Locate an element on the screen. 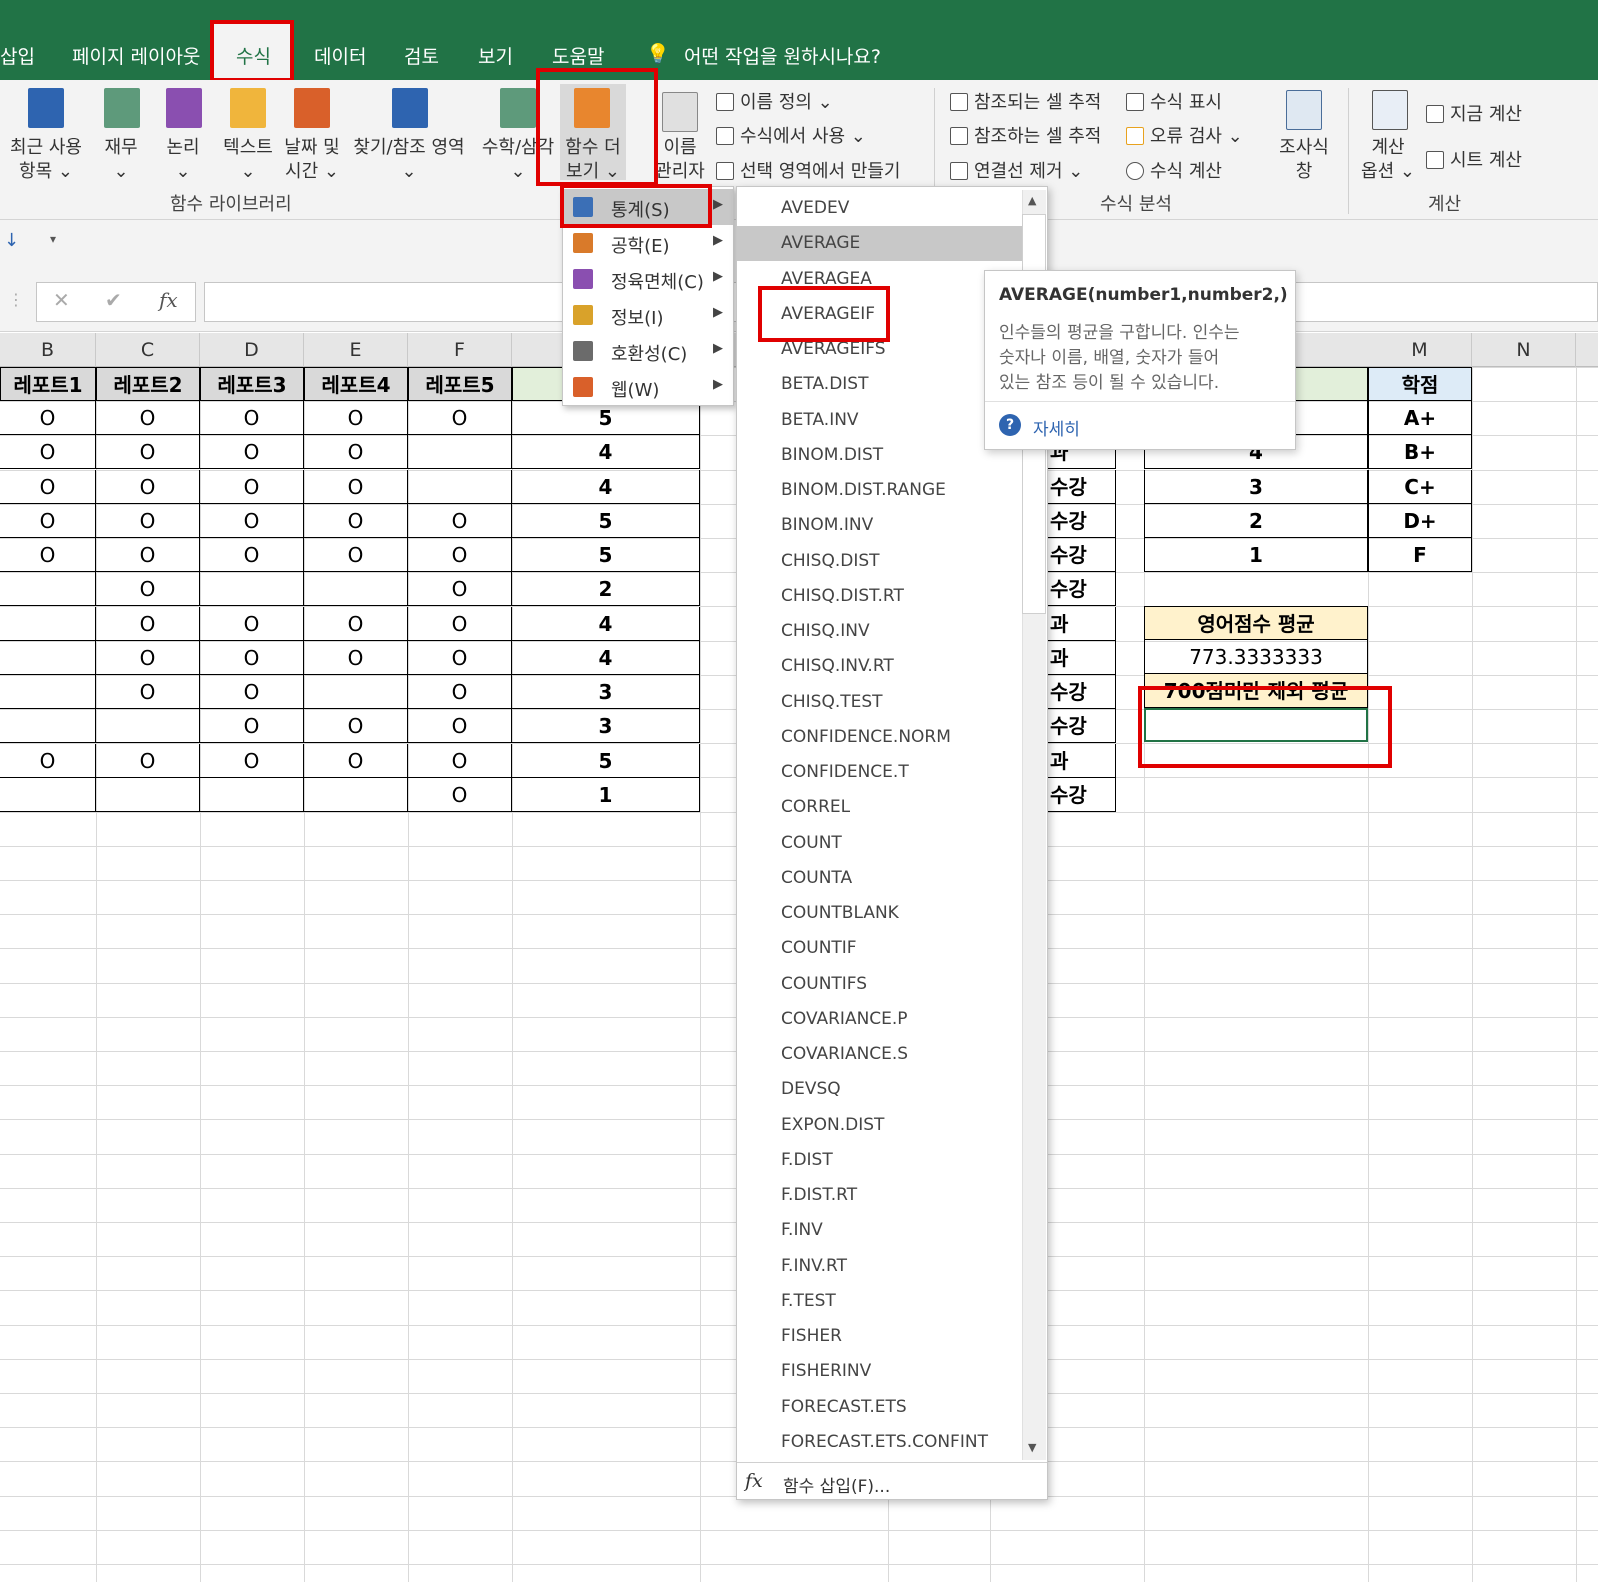  pass-status-cell: 과 is located at coordinates (1082, 761).